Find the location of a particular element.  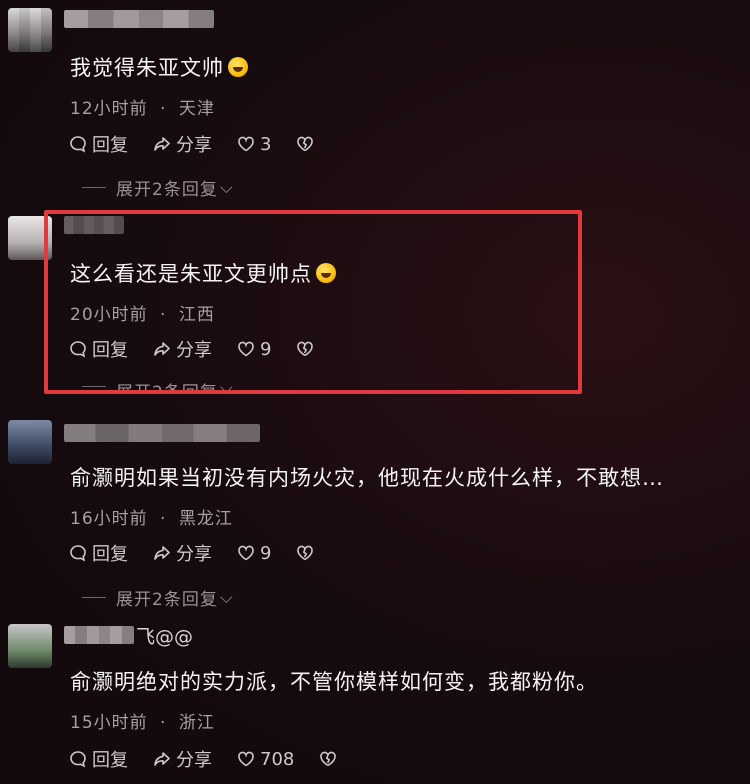

comment-time: 12小时前 is located at coordinates (109, 109).